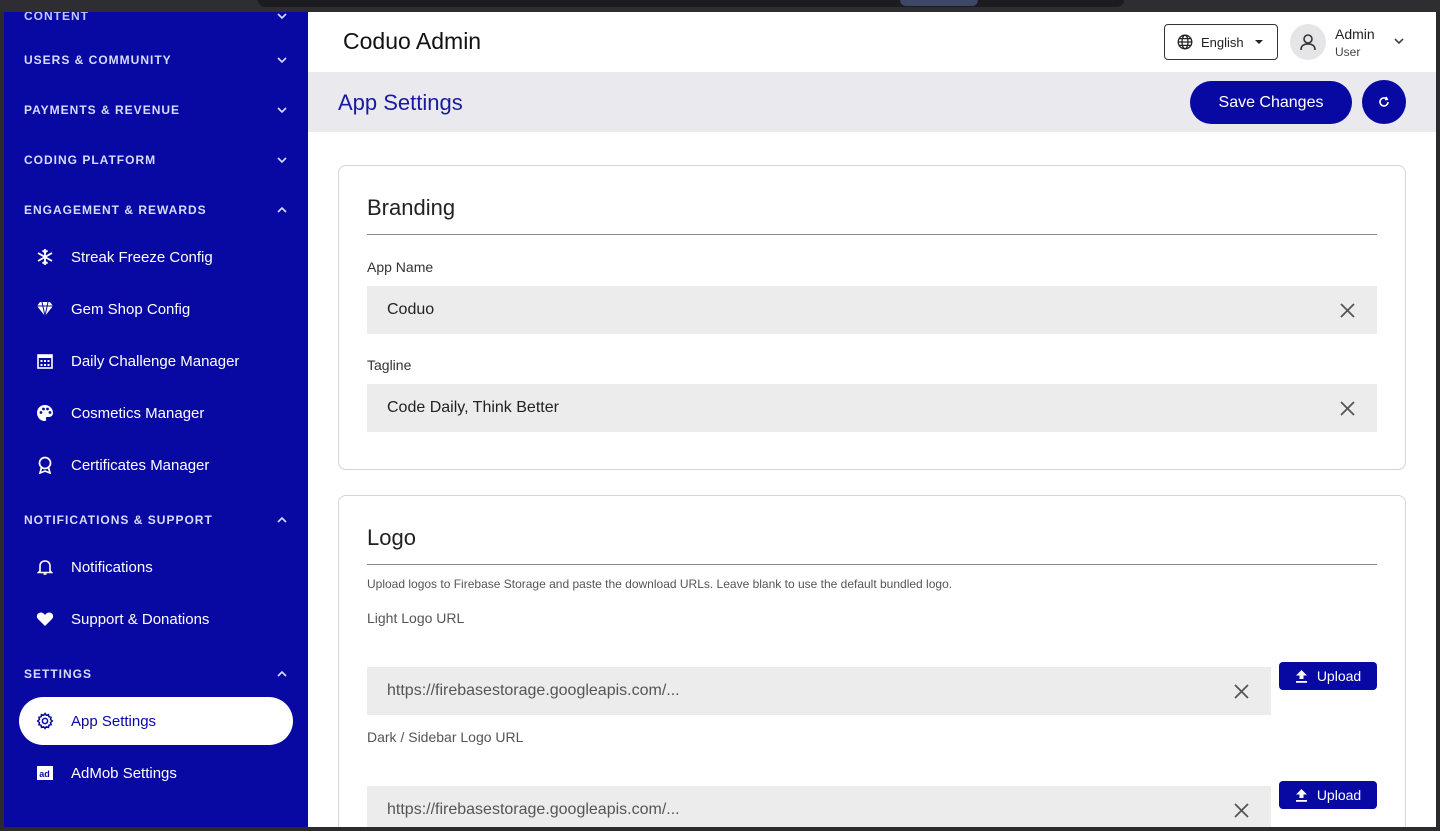 The image size is (1440, 831). Describe the element at coordinates (872, 408) in the screenshot. I see `tagline-field: Code Daily, Think Better` at that location.